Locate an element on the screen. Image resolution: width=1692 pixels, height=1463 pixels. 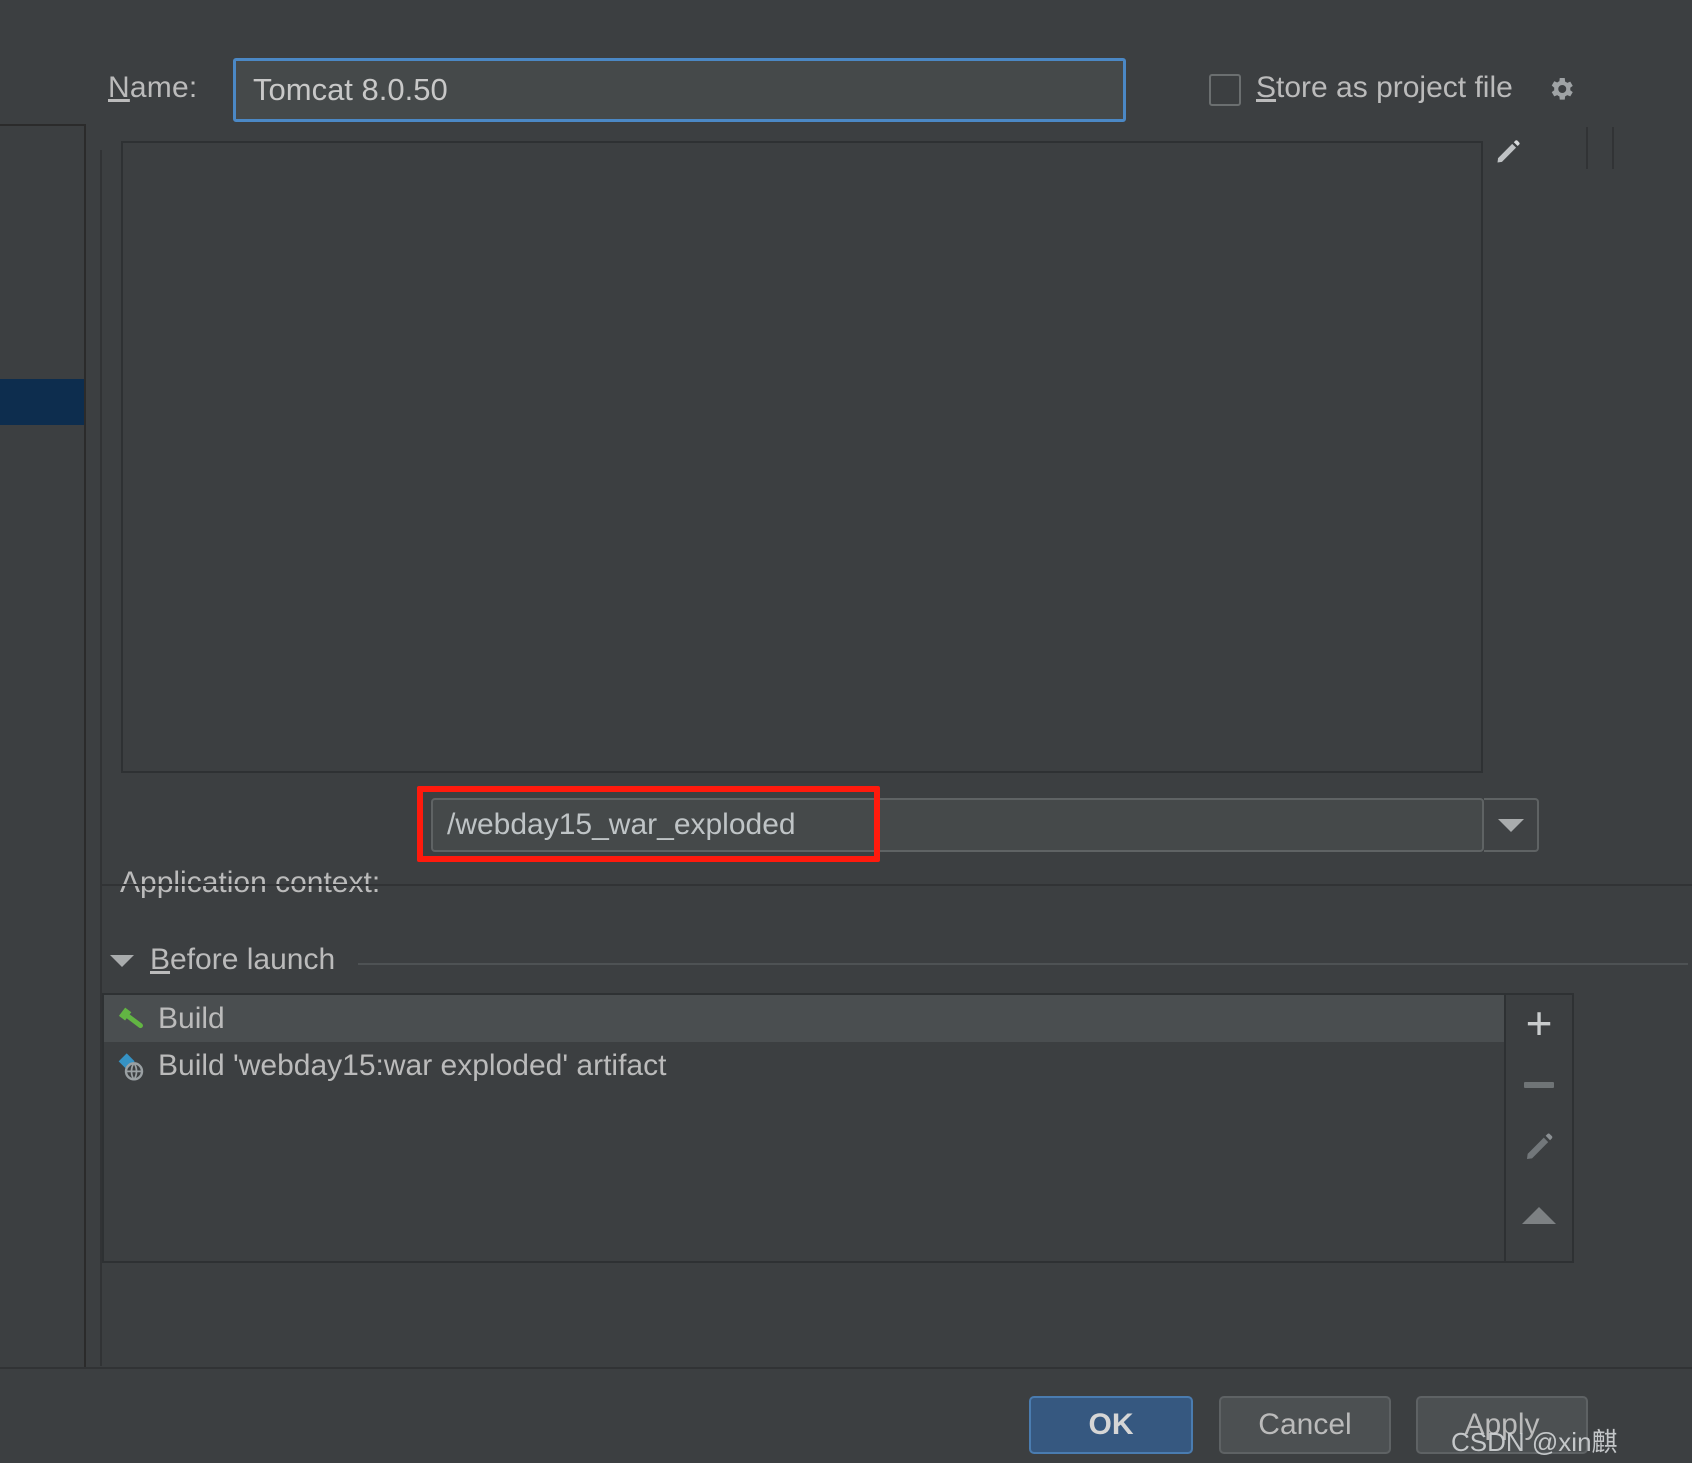
move-up-button is located at coordinates (1539, 1215).